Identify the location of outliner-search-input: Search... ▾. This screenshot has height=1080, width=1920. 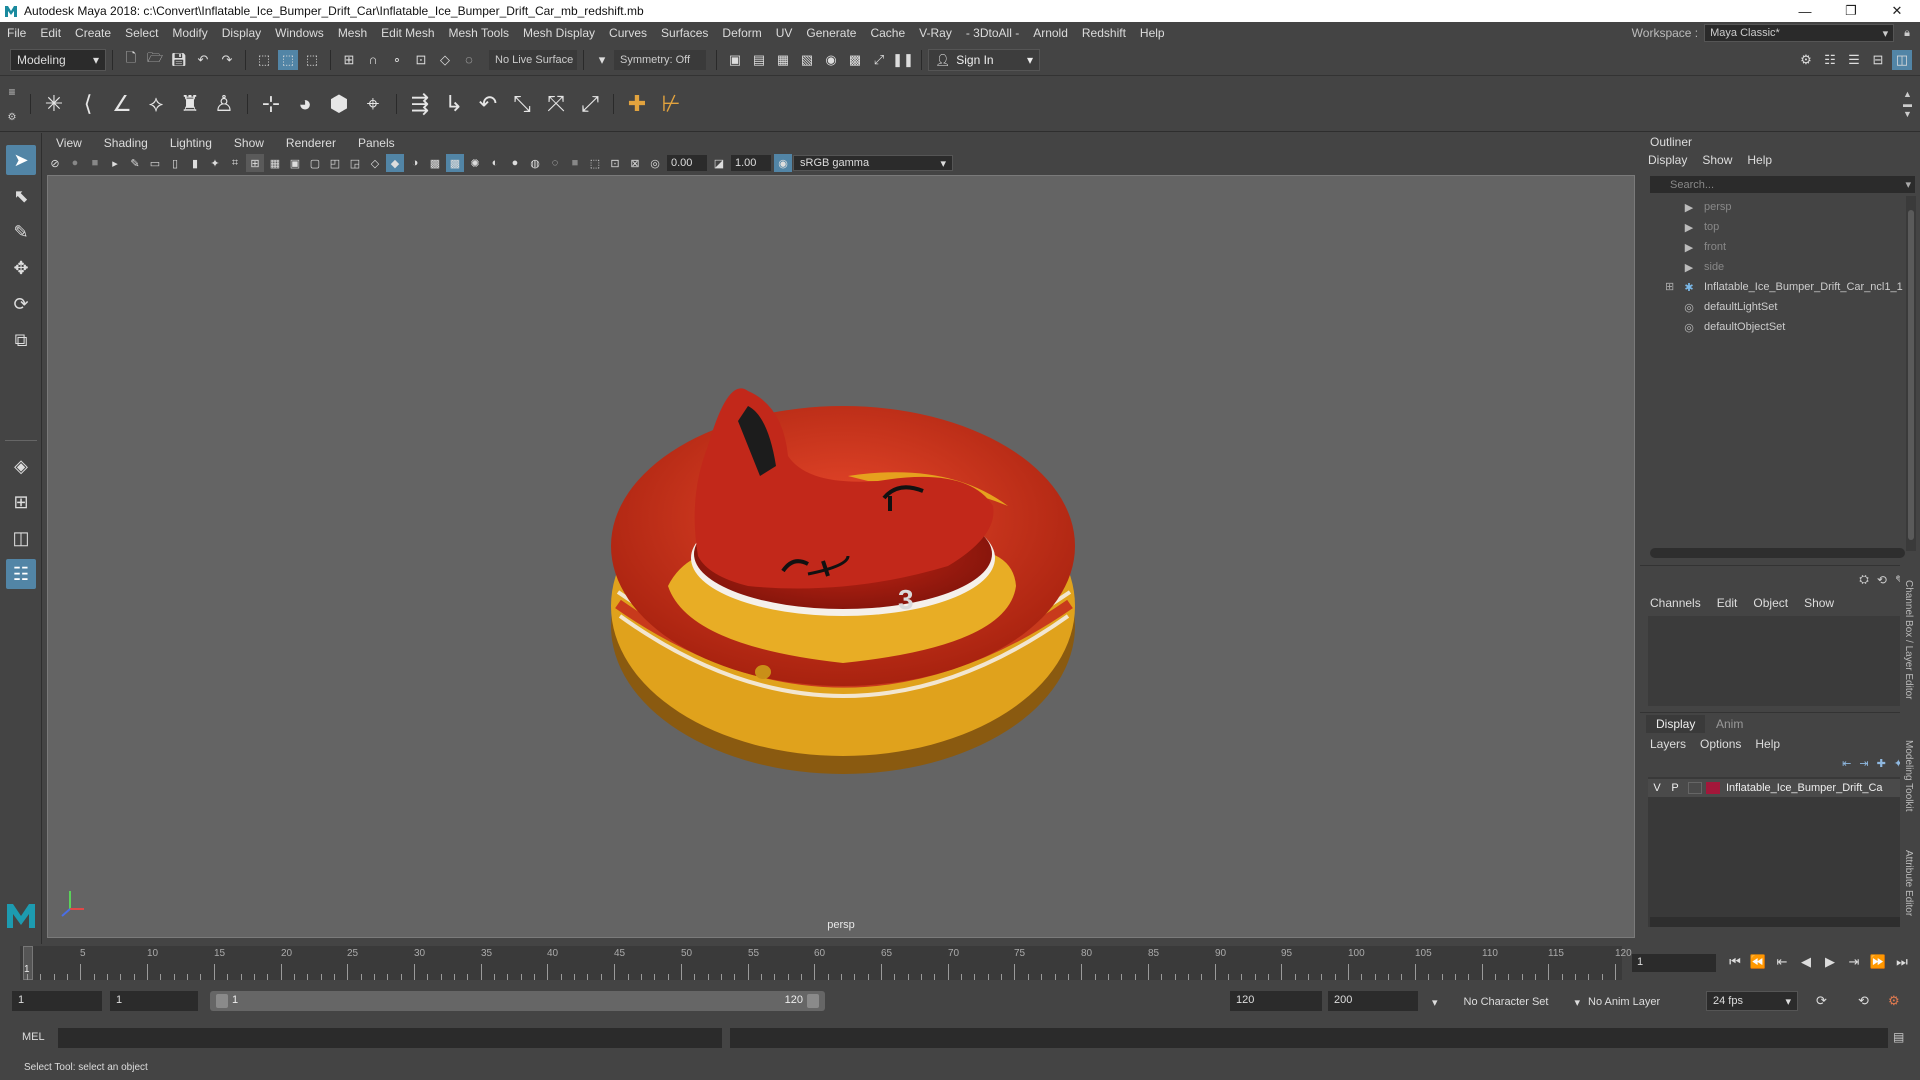
(1782, 184).